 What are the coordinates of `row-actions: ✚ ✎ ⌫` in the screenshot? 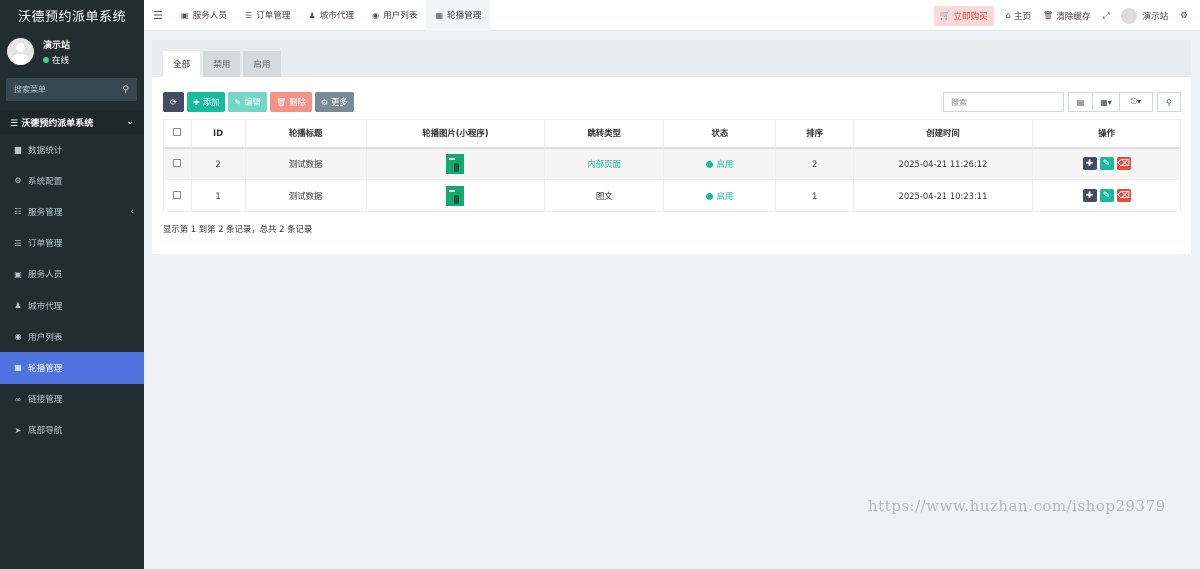 It's located at (1106, 164).